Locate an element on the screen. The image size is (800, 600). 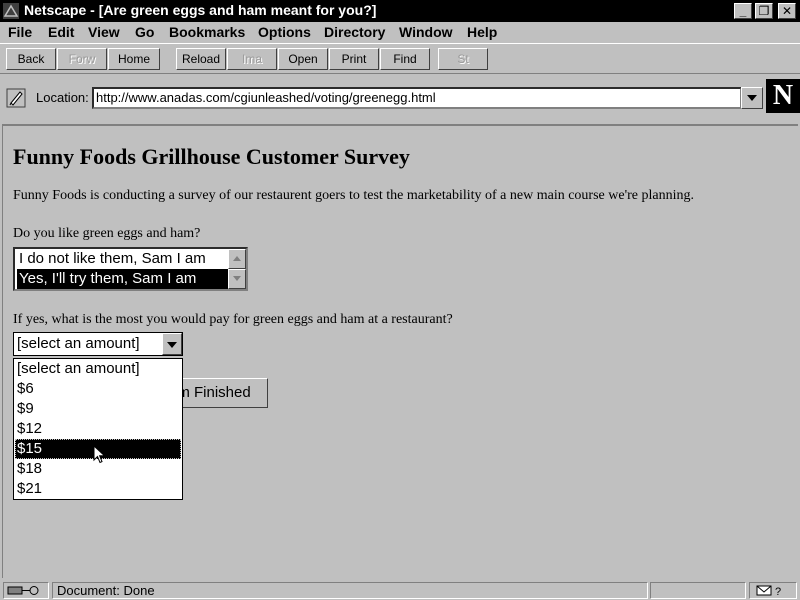
reload-button: Reload is located at coordinates (201, 59).